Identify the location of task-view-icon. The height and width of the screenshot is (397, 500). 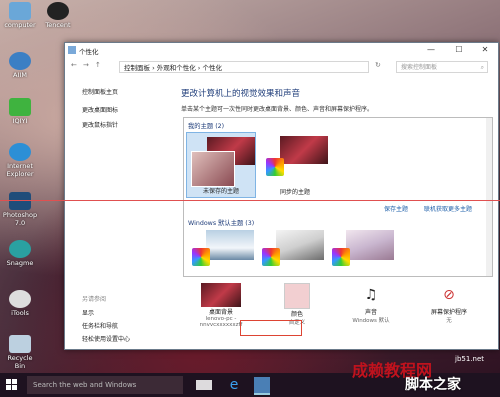
(204, 385).